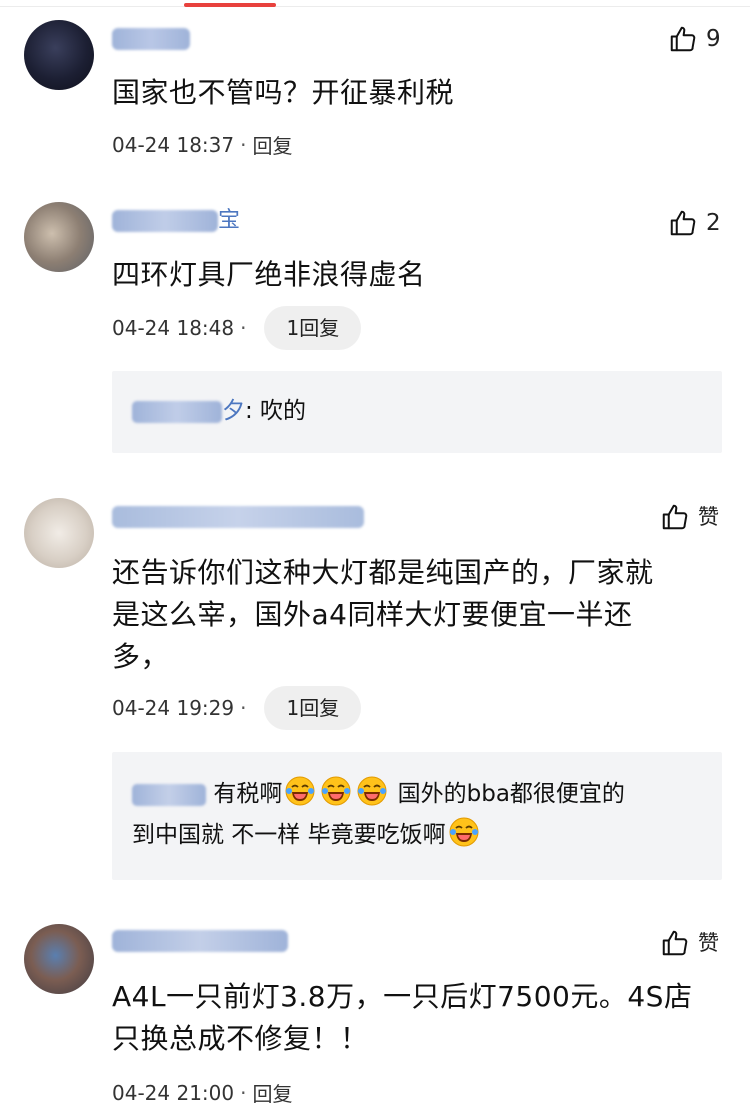 This screenshot has height=1120, width=750. What do you see at coordinates (375, 6) in the screenshot?
I see `top-divider` at bounding box center [375, 6].